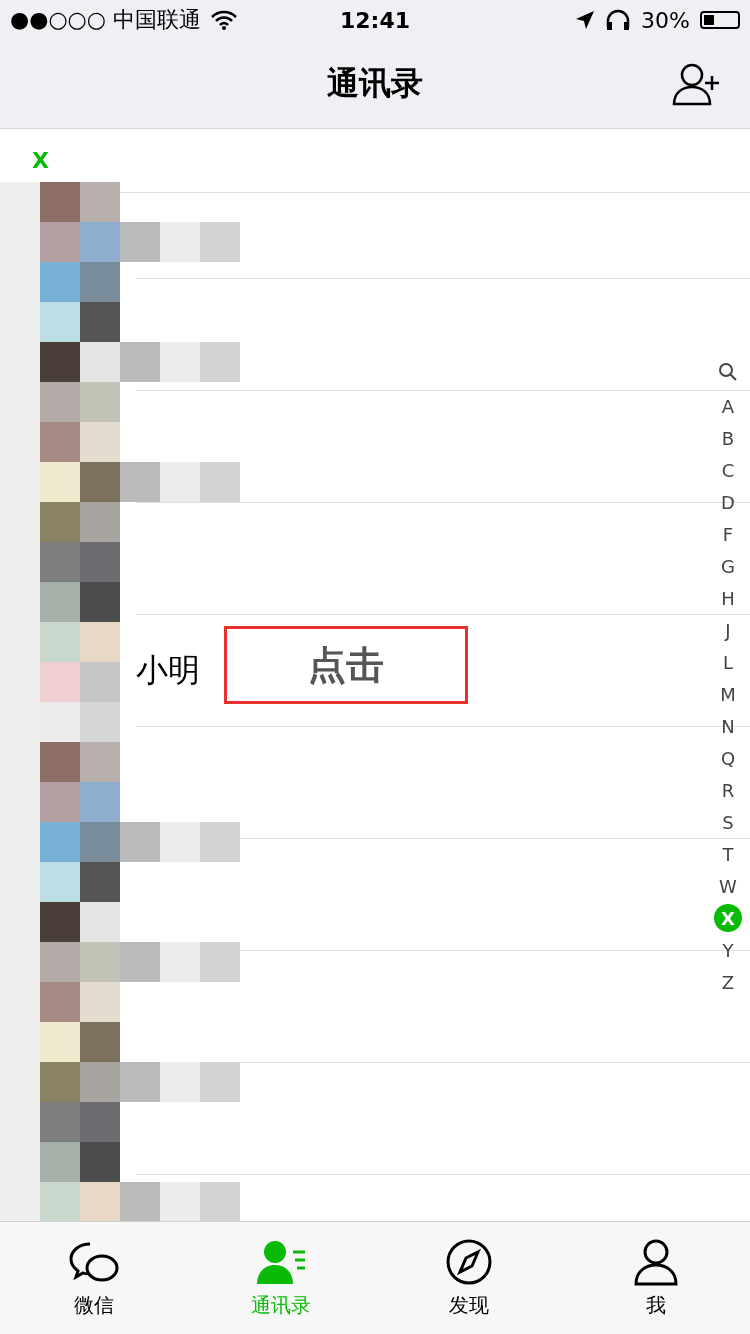 This screenshot has width=750, height=1334. What do you see at coordinates (40, 160) in the screenshot?
I see `section-letter: X` at bounding box center [40, 160].